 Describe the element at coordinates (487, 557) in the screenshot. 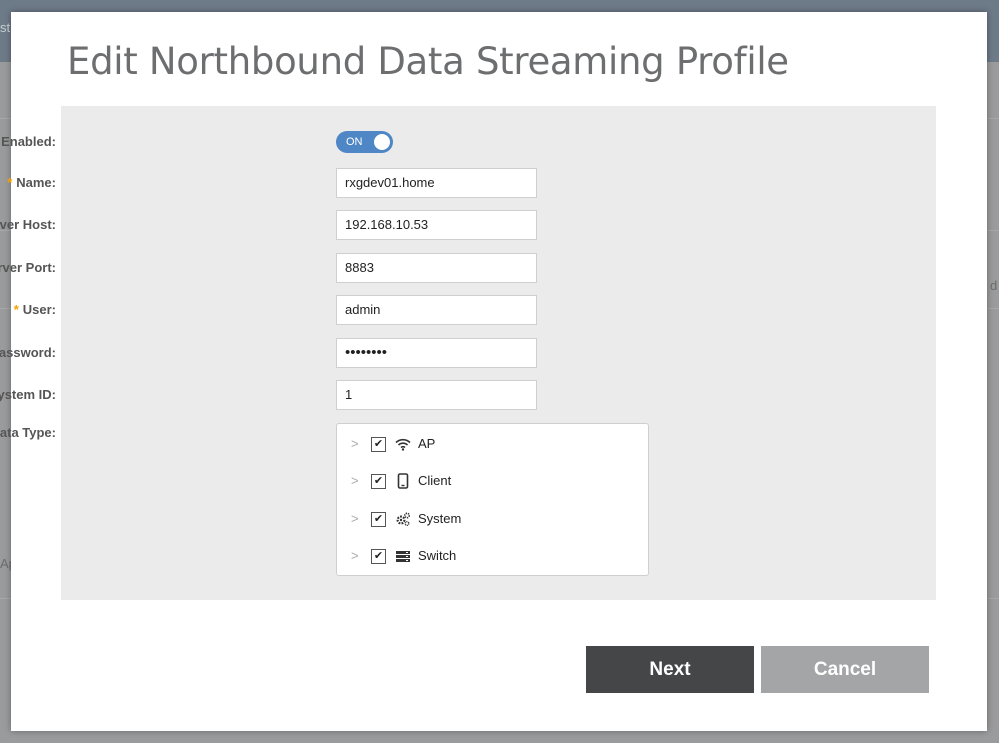

I see `tree-item-switch: > ✔ Switch` at that location.